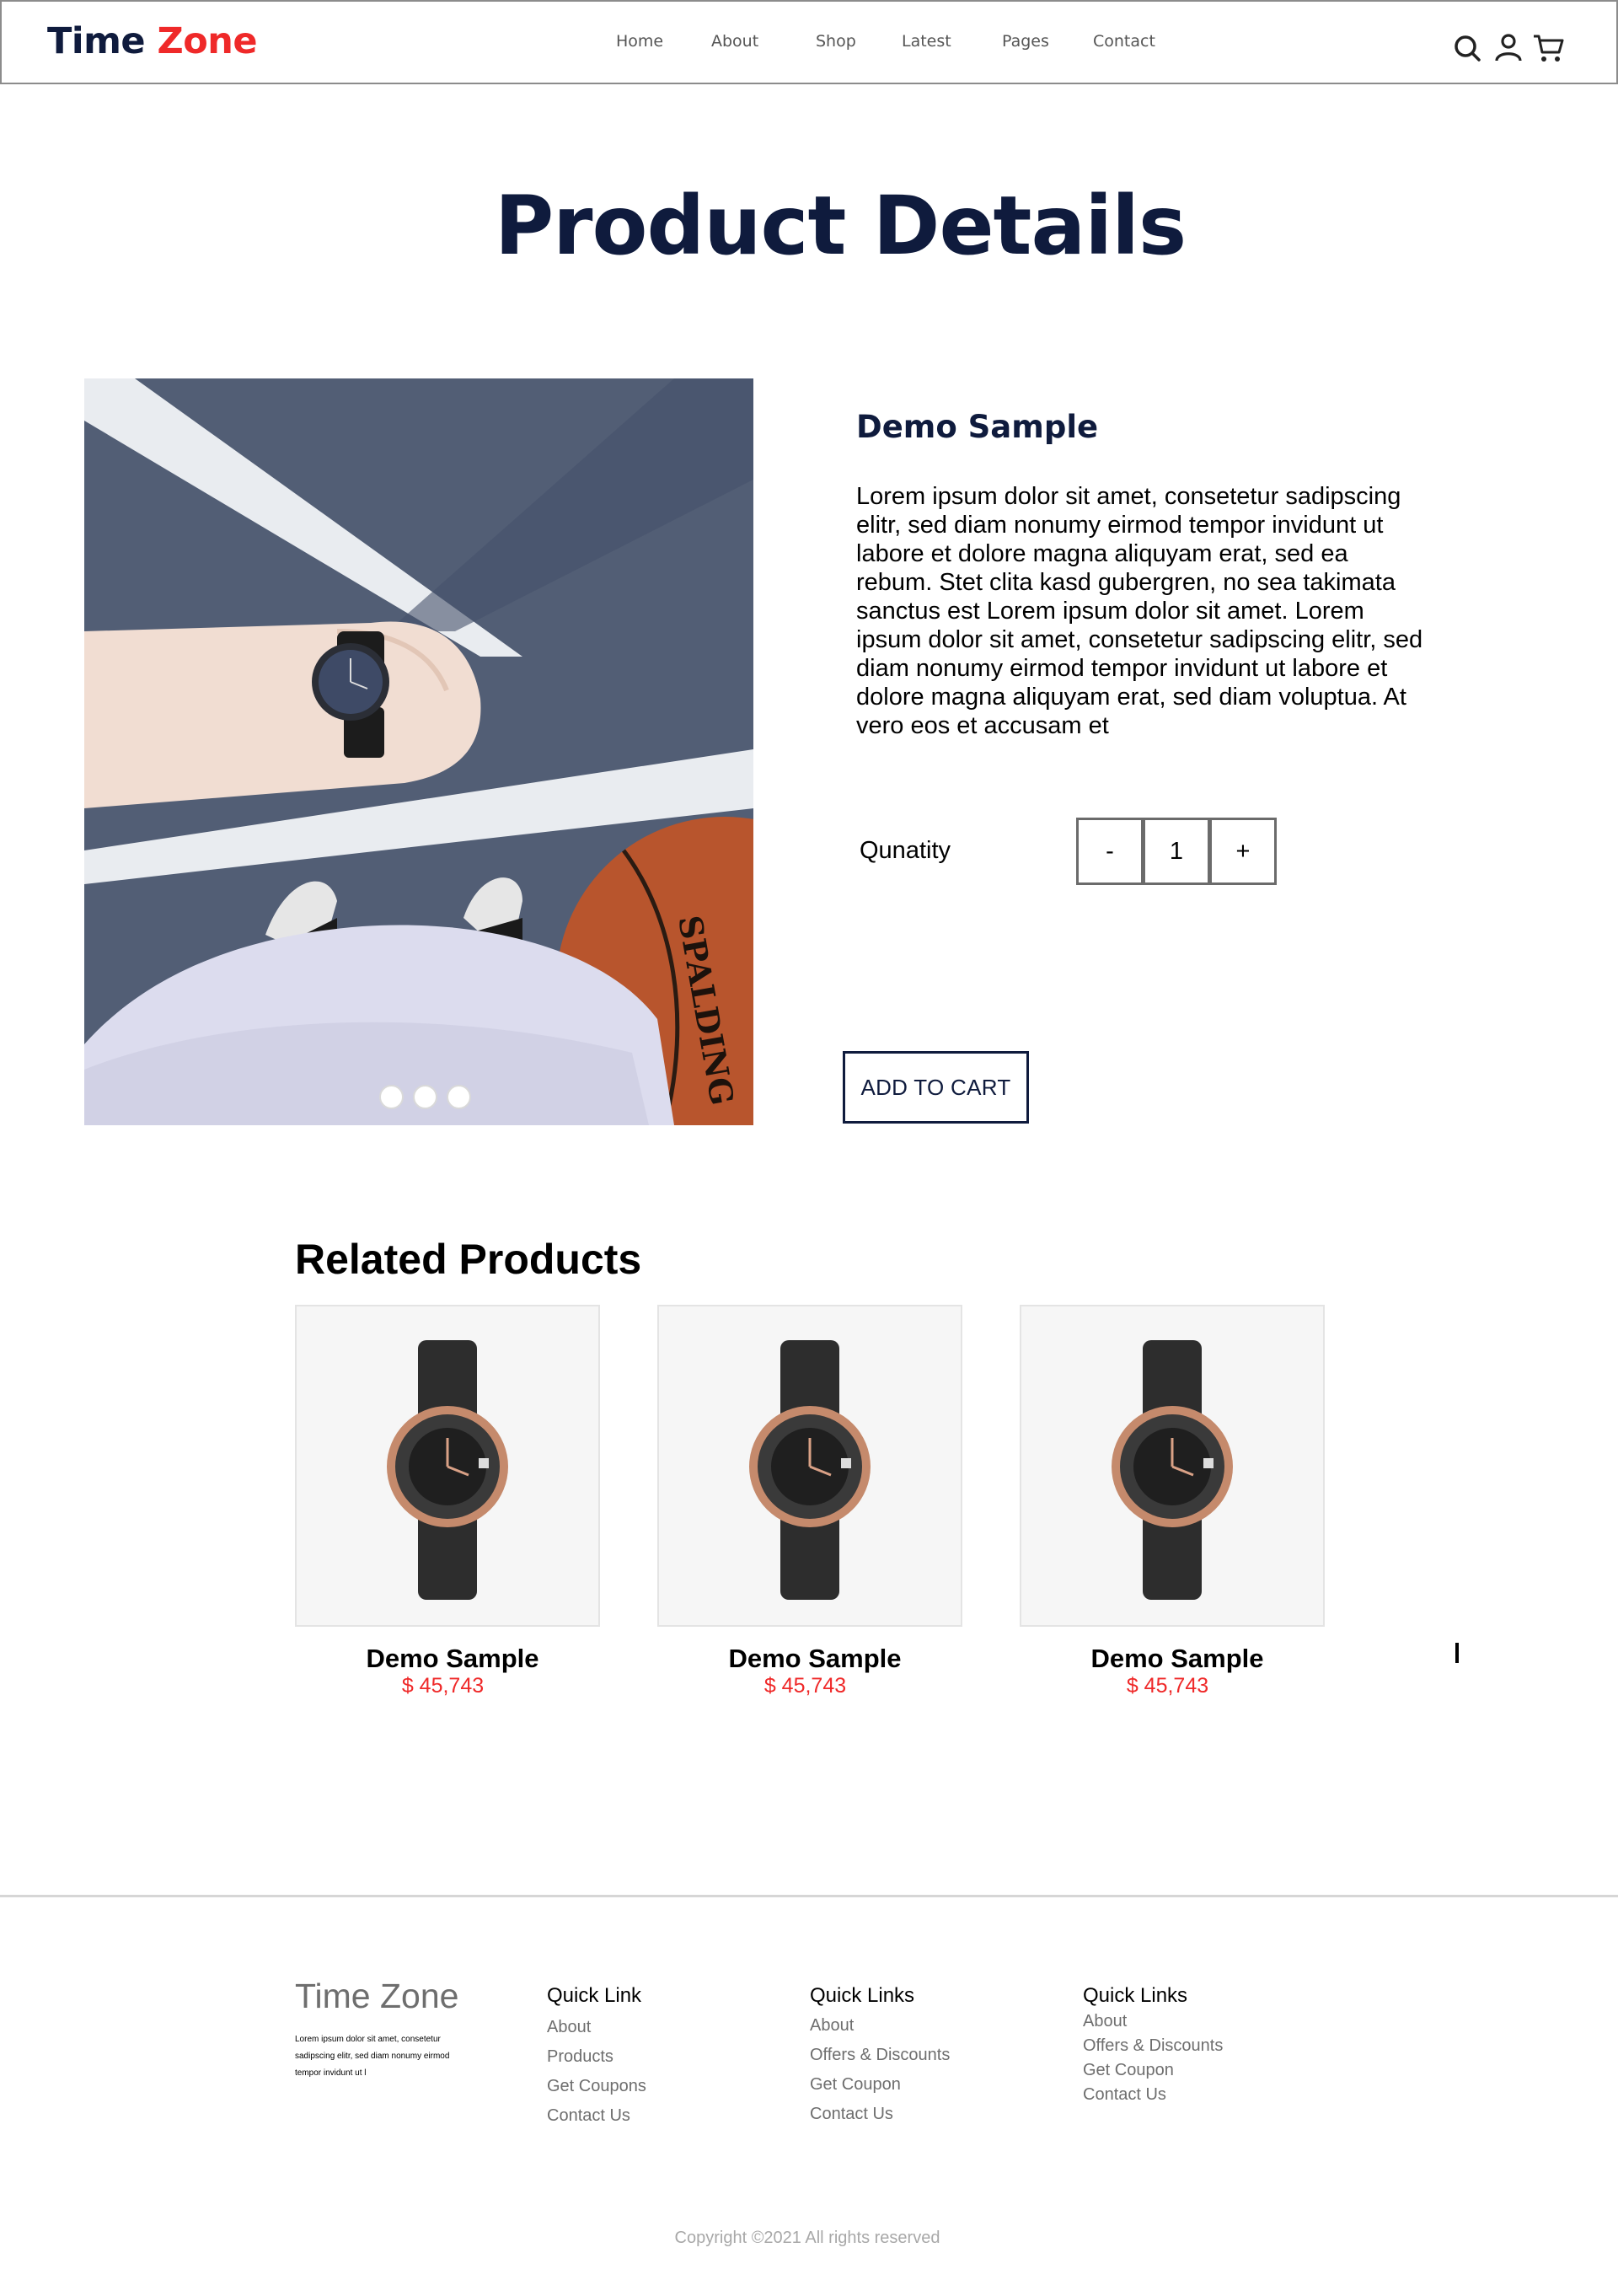 The image size is (1618, 2296). I want to click on footer-brand: Time Zone, so click(376, 1996).